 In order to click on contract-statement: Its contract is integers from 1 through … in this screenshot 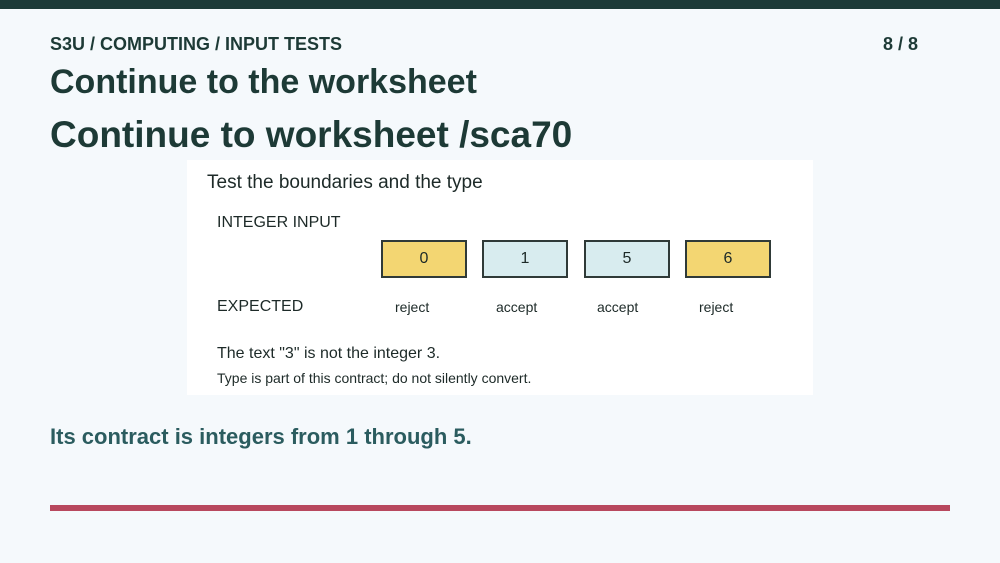, I will do `click(261, 436)`.